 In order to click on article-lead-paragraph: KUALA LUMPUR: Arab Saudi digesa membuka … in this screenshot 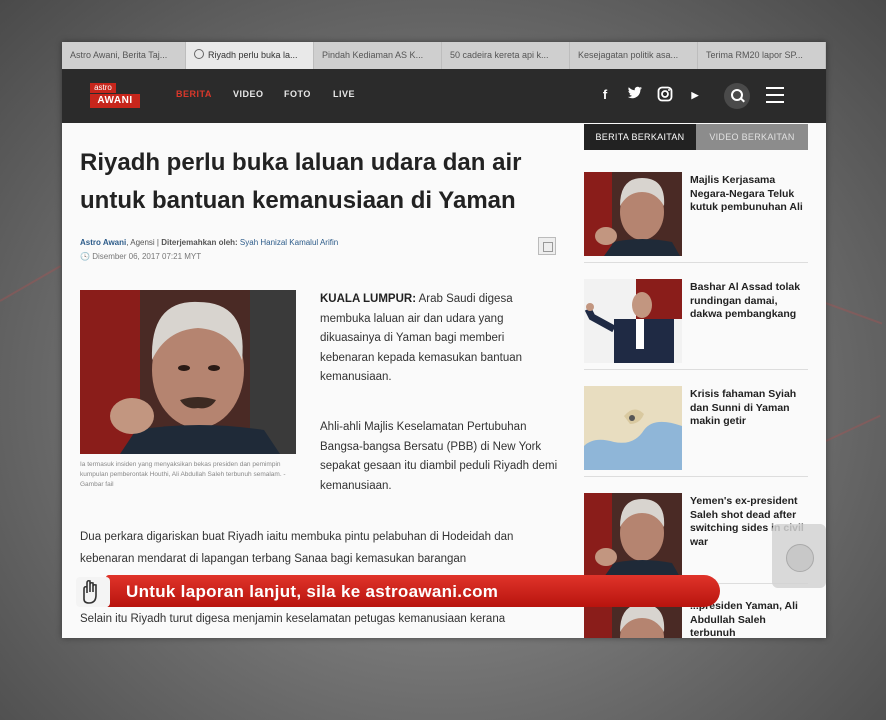, I will do `click(440, 339)`.